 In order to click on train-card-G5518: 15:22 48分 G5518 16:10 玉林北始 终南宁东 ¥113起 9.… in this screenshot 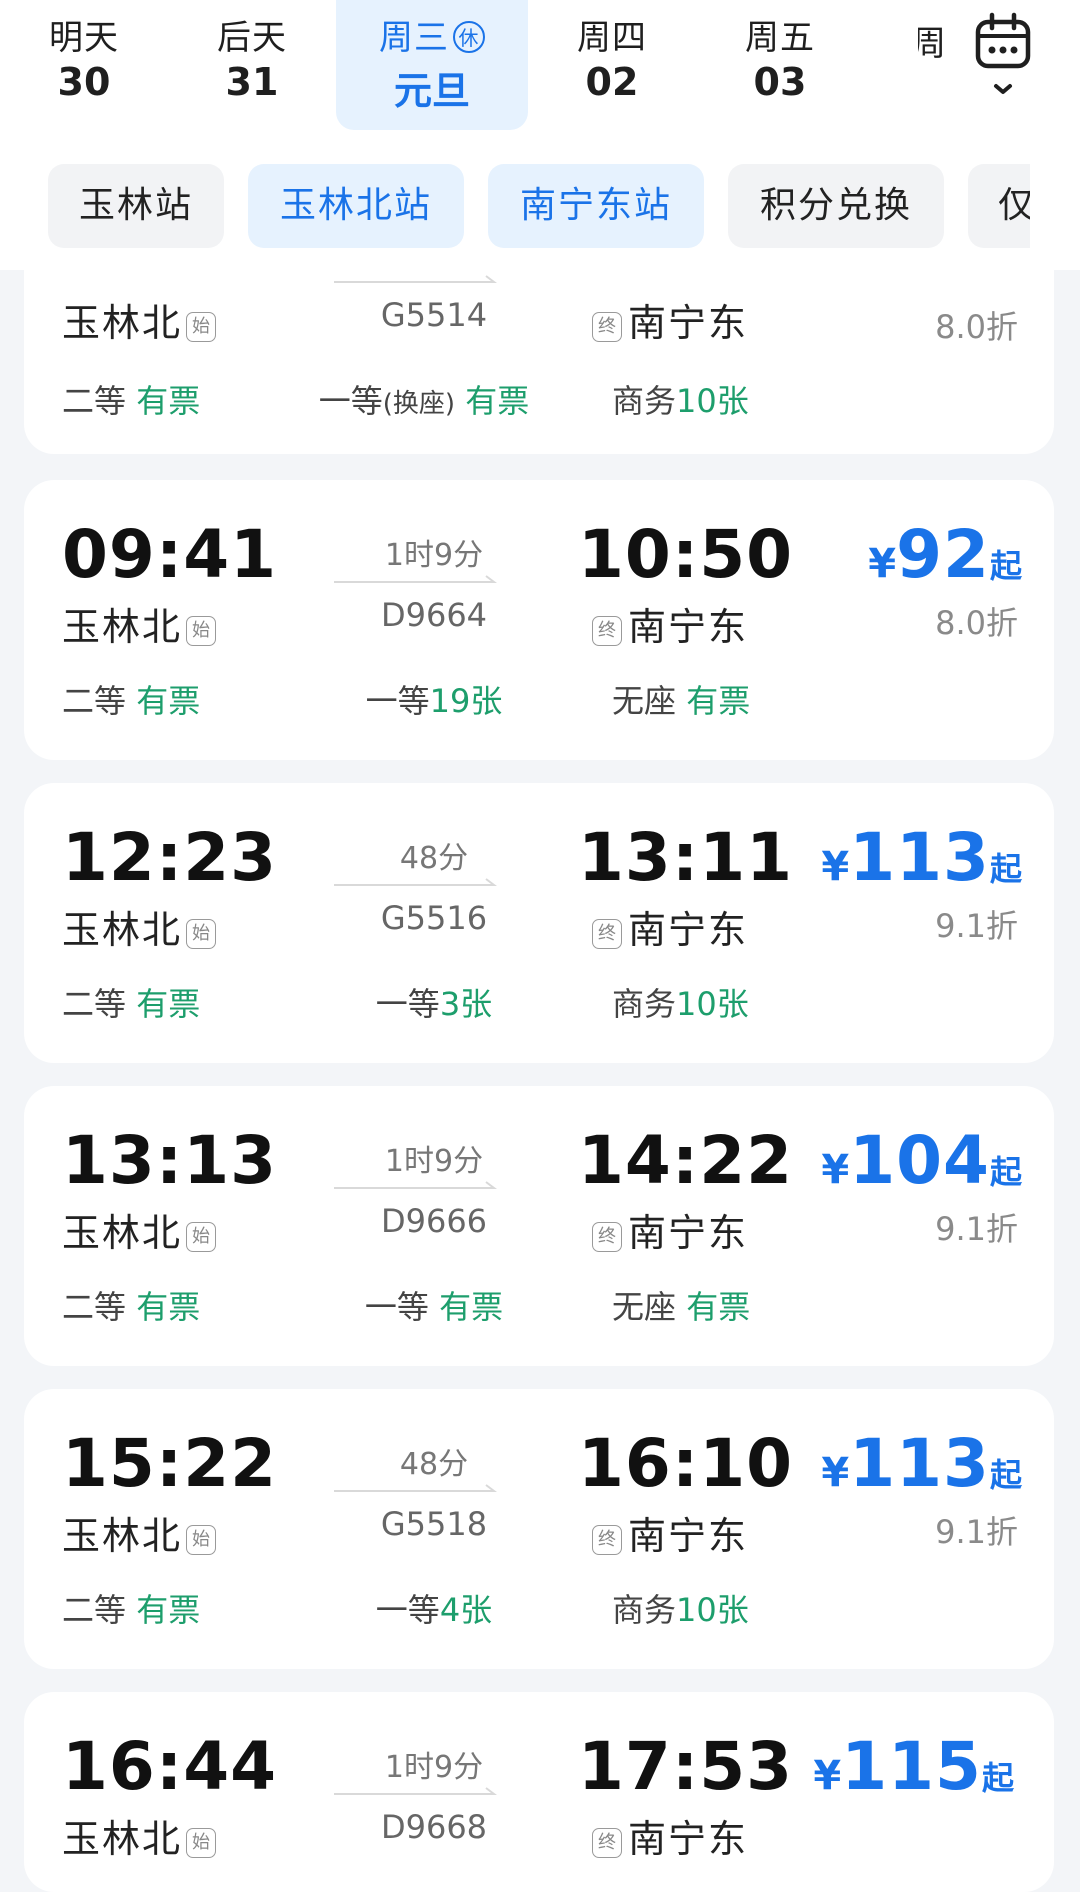, I will do `click(539, 1529)`.